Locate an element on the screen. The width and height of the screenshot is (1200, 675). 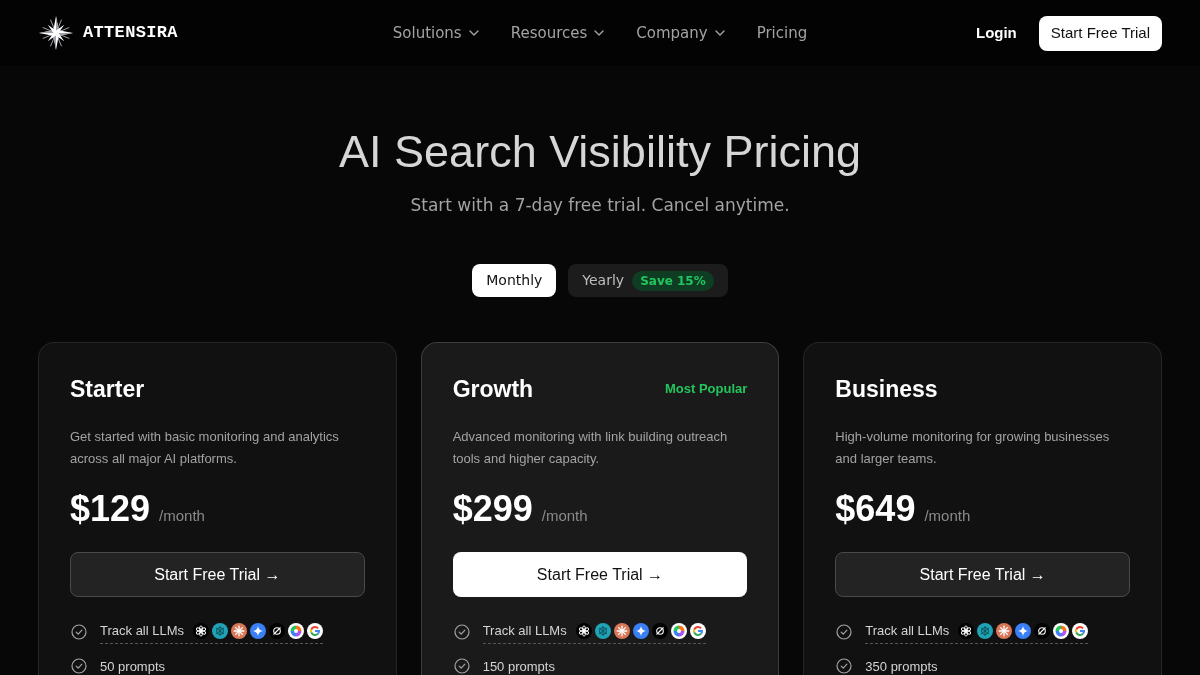
nav-link: Resources is located at coordinates (557, 33).